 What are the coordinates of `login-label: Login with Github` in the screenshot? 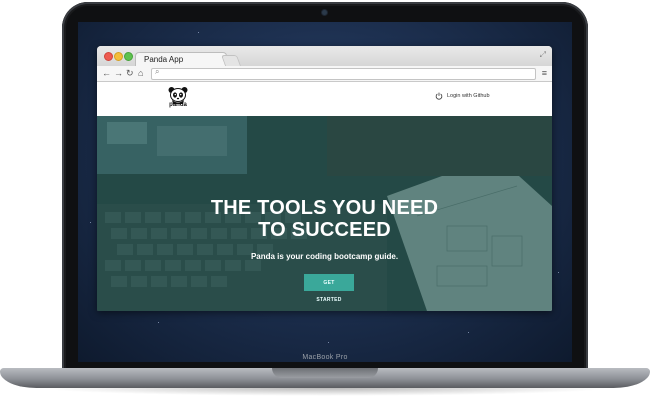 It's located at (468, 96).